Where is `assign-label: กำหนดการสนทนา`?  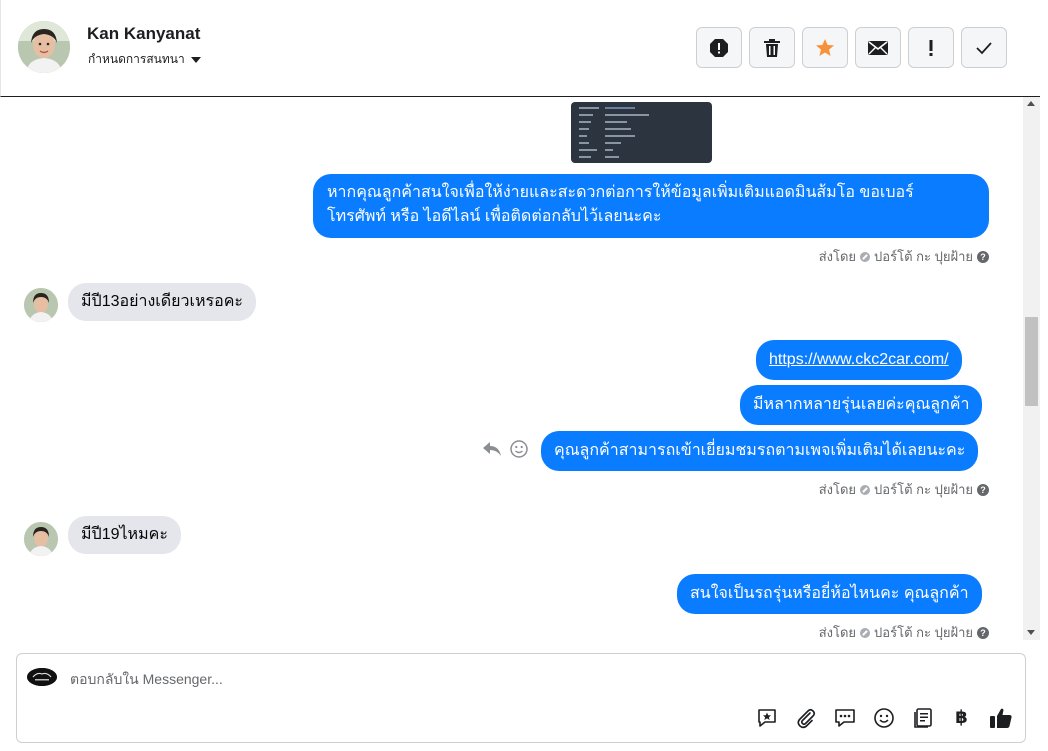 assign-label: กำหนดการสนทนา is located at coordinates (136, 59).